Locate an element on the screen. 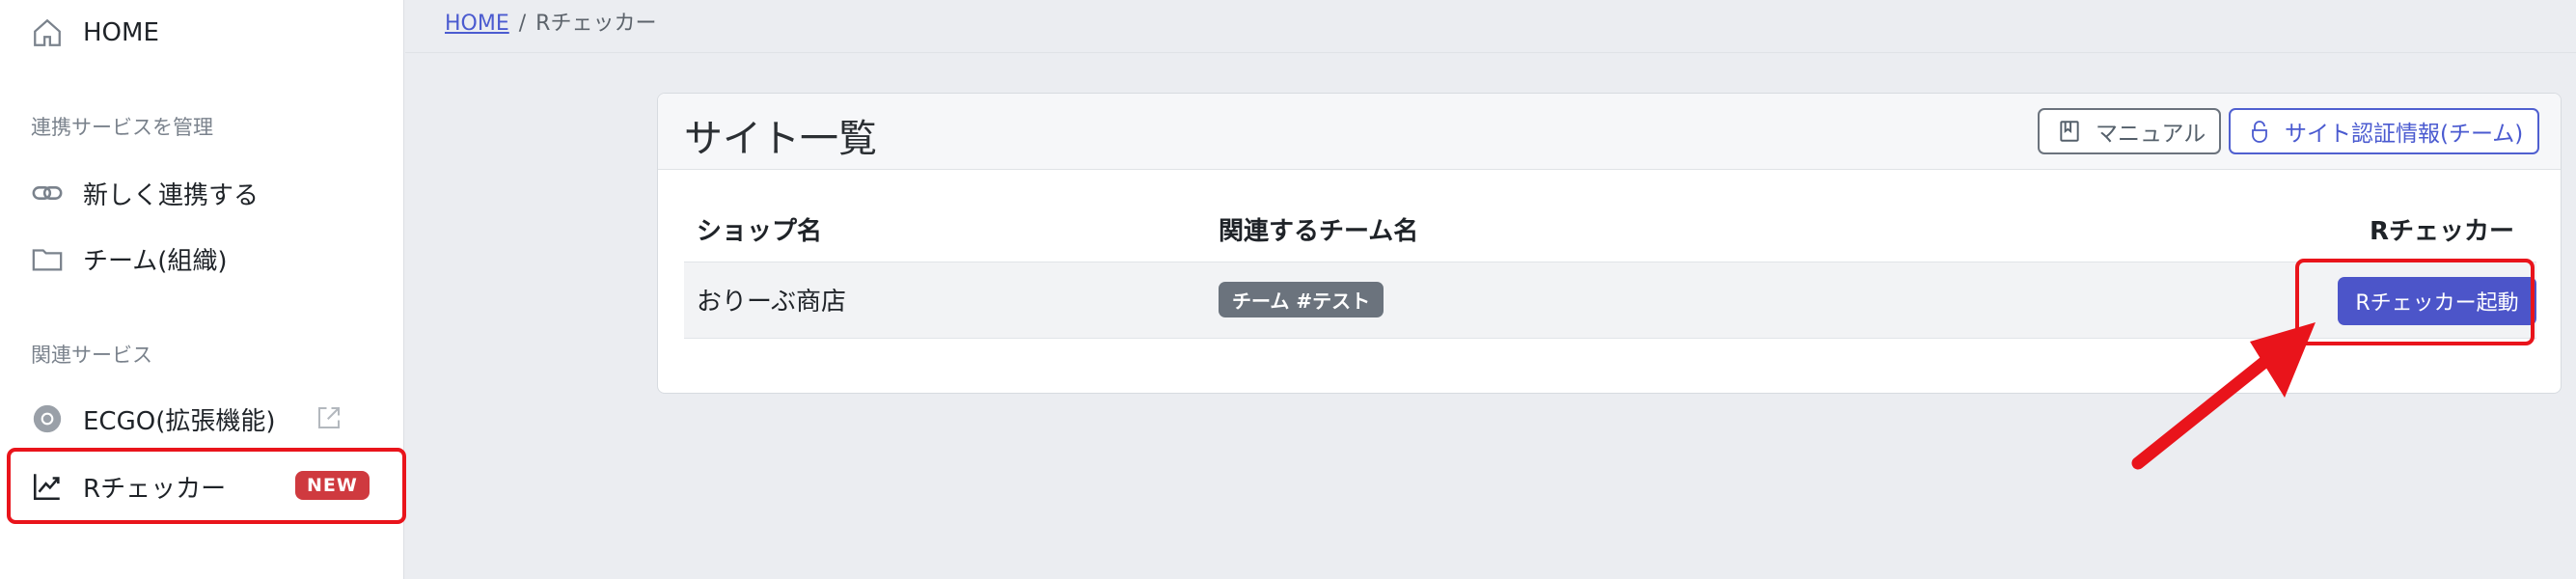 The height and width of the screenshot is (579, 2576). column-header-shop: ショップ名 is located at coordinates (760, 231).